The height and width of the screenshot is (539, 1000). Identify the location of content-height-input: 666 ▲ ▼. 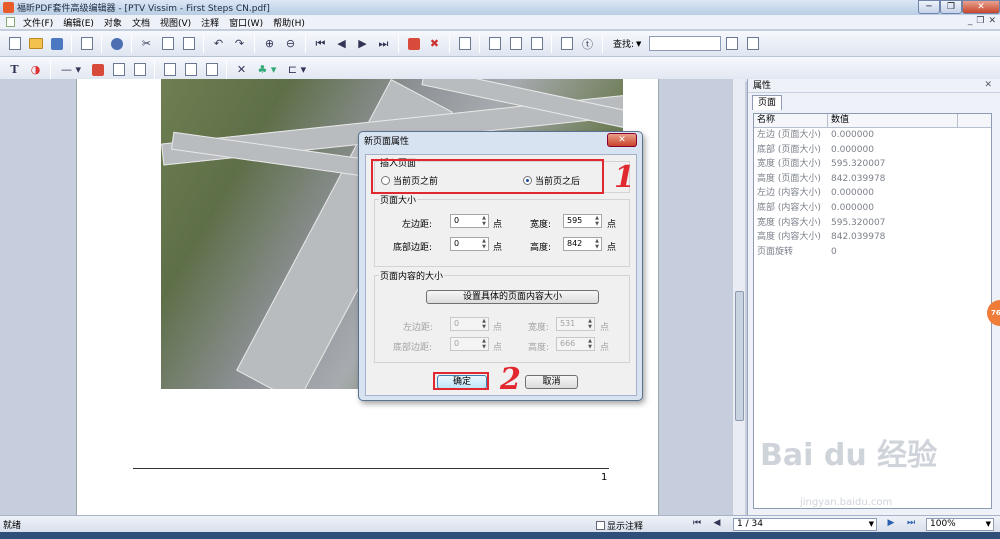
(575, 344).